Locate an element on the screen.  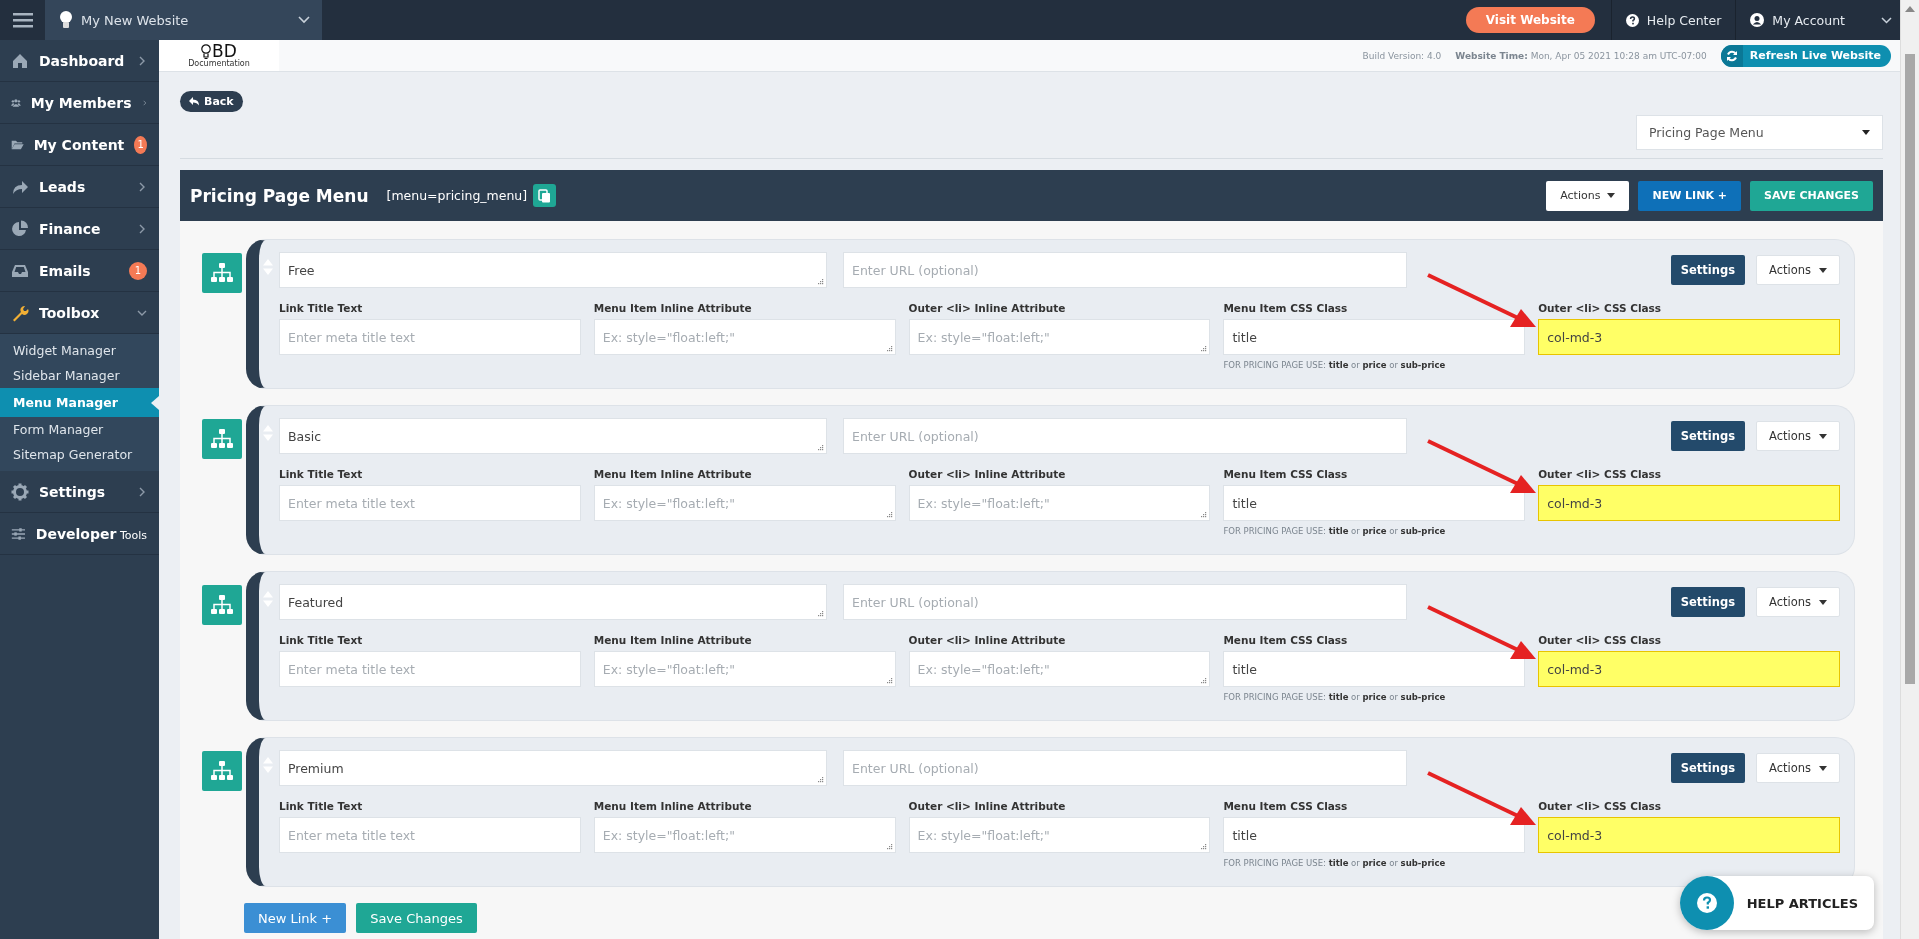
site-selector: My New Website is located at coordinates (183, 20).